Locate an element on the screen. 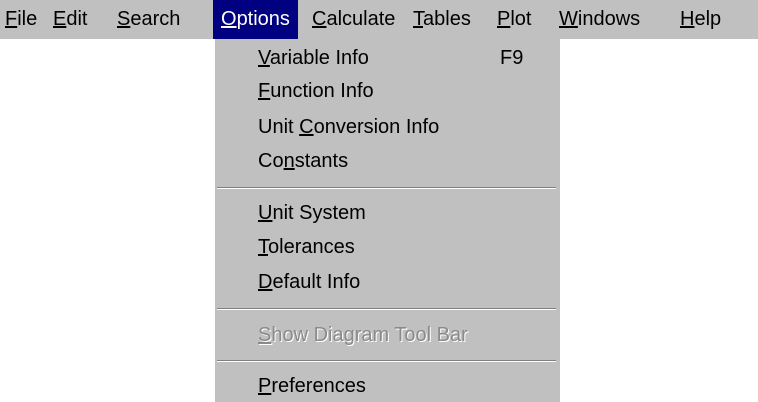  menu-help-label: elp is located at coordinates (708, 19).